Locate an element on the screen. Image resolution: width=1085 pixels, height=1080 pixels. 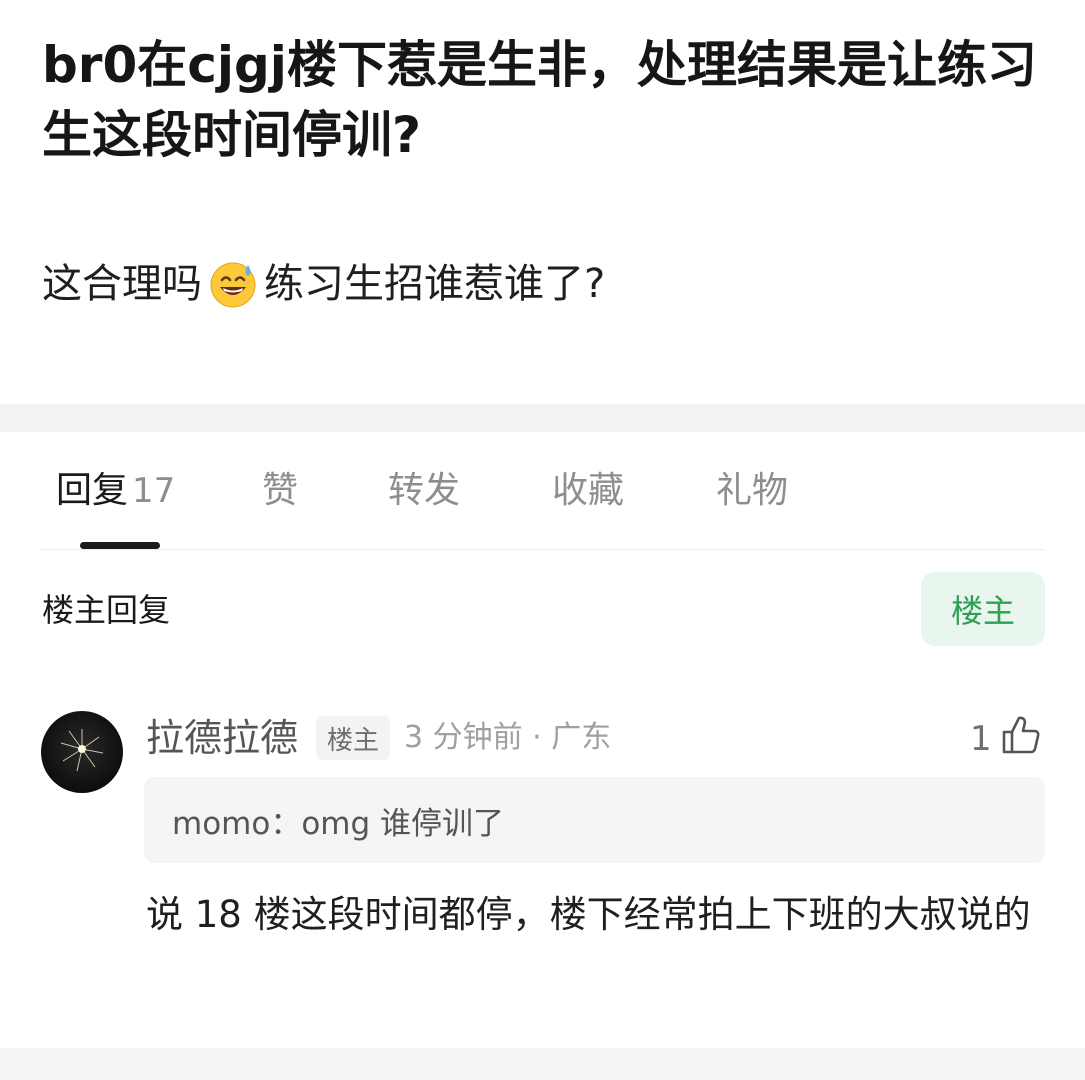
op-filter-button: 楼主 is located at coordinates (983, 609).